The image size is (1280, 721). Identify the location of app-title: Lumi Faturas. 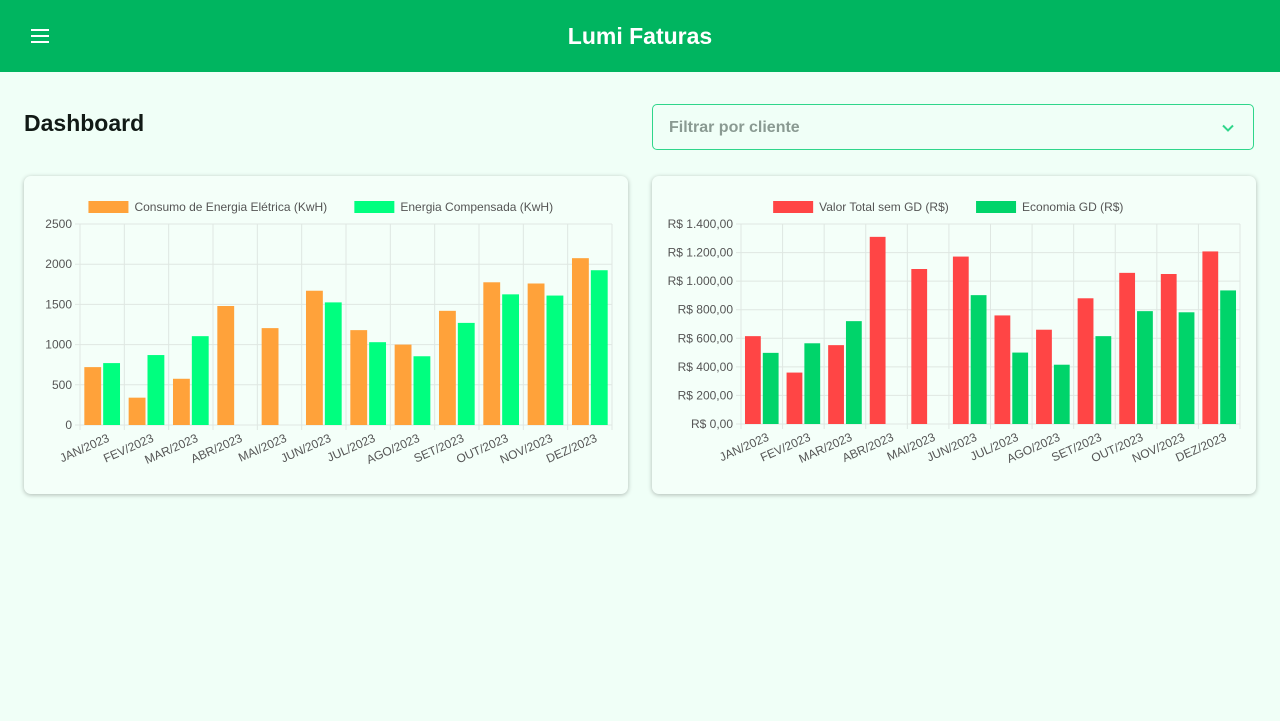
(640, 36).